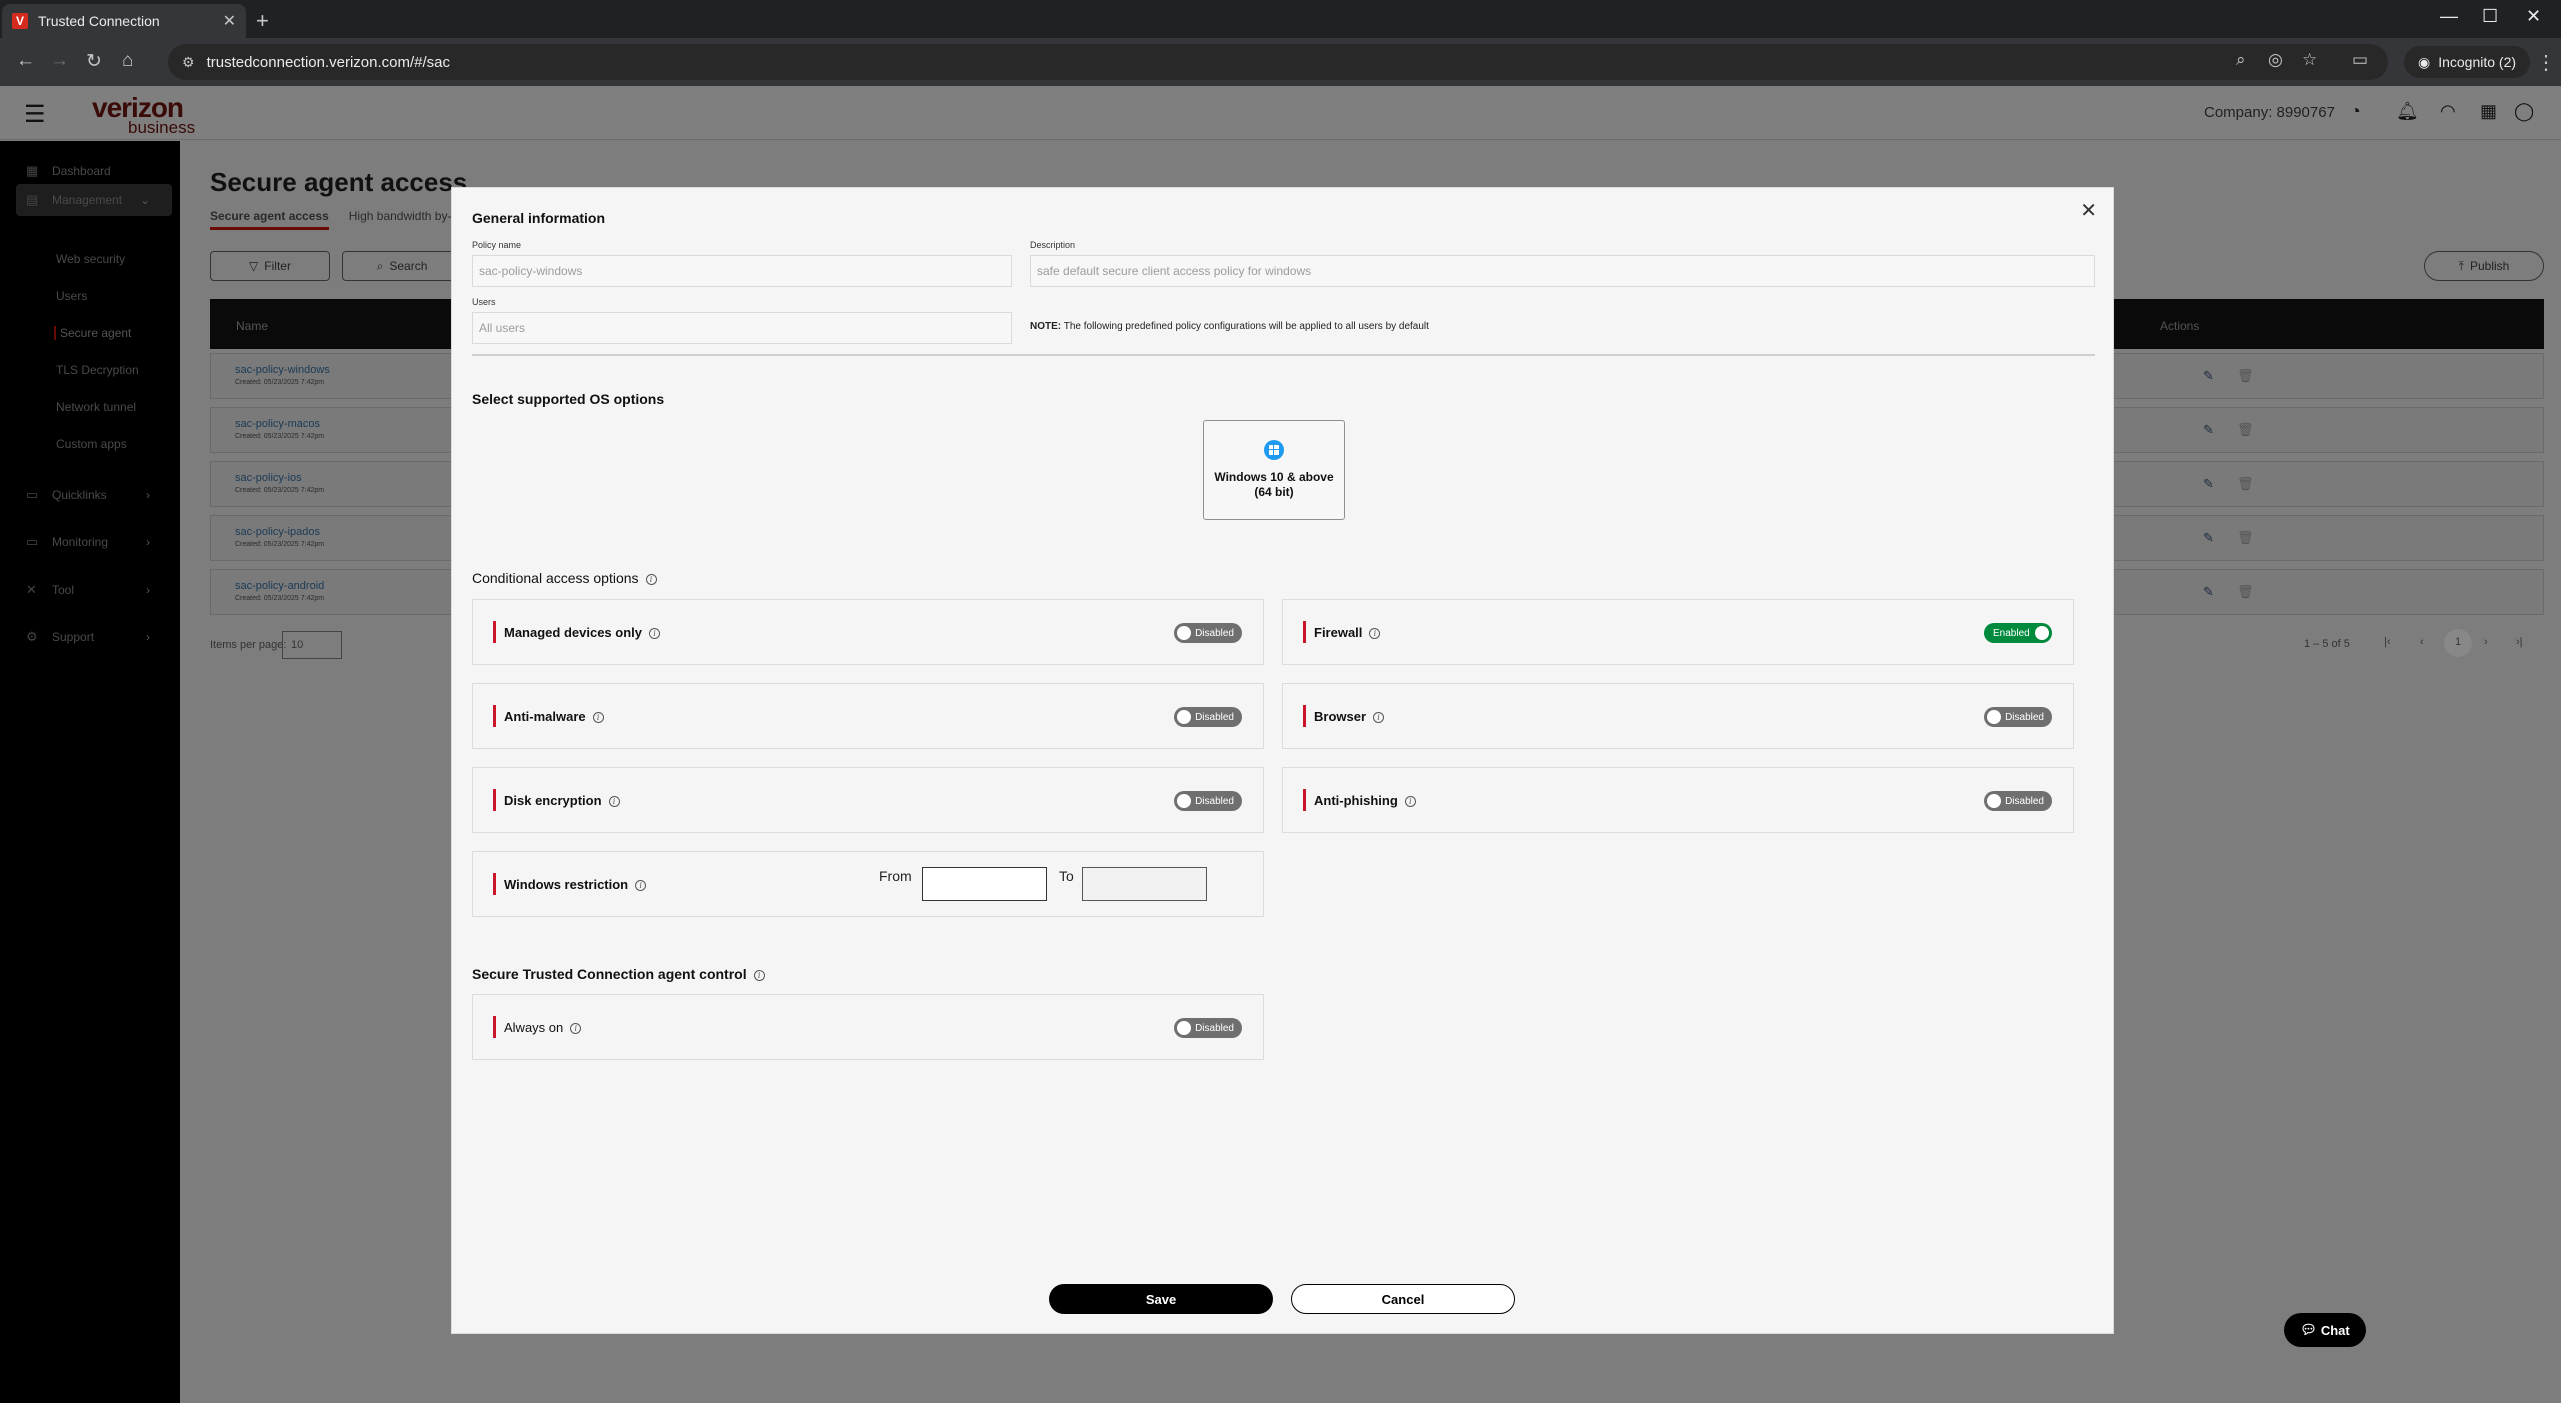  What do you see at coordinates (2360, 60) in the screenshot?
I see `tab-search-icon: ▭` at bounding box center [2360, 60].